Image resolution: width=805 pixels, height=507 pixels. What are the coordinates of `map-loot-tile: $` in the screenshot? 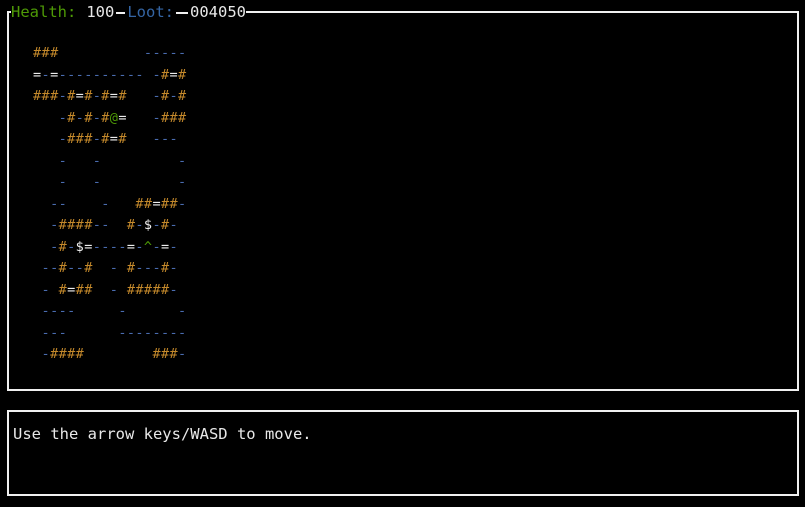 It's located at (80, 246).